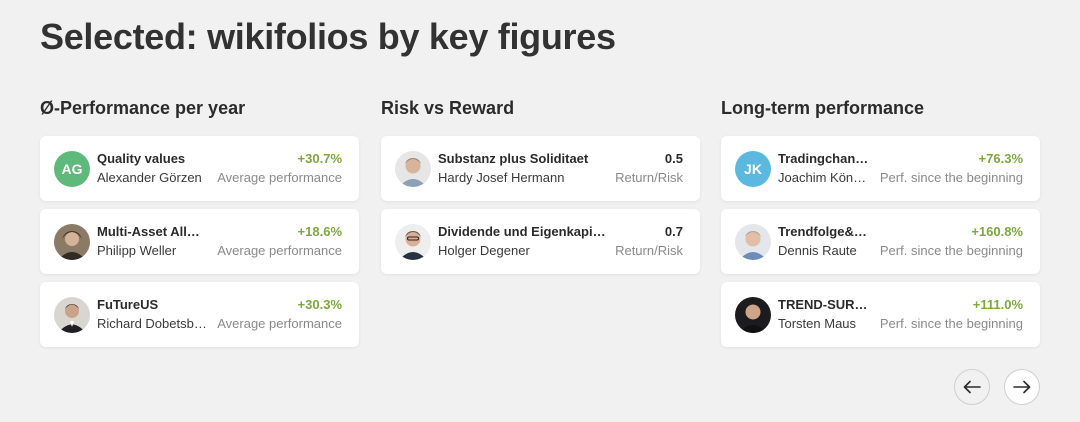 Image resolution: width=1080 pixels, height=422 pixels. What do you see at coordinates (997, 304) in the screenshot?
I see `metric-value: +111.0%` at bounding box center [997, 304].